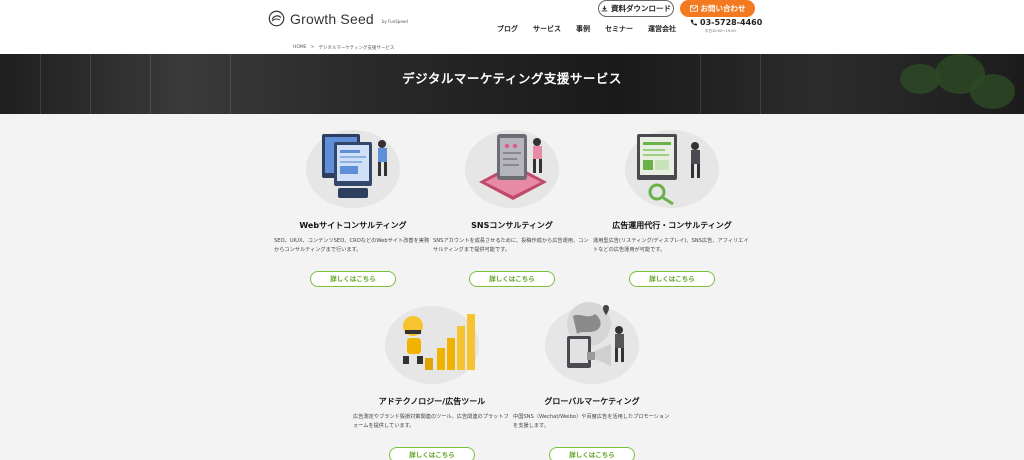 Image resolution: width=1024 pixels, height=460 pixels. I want to click on ad-operation-illustration, so click(672, 166).